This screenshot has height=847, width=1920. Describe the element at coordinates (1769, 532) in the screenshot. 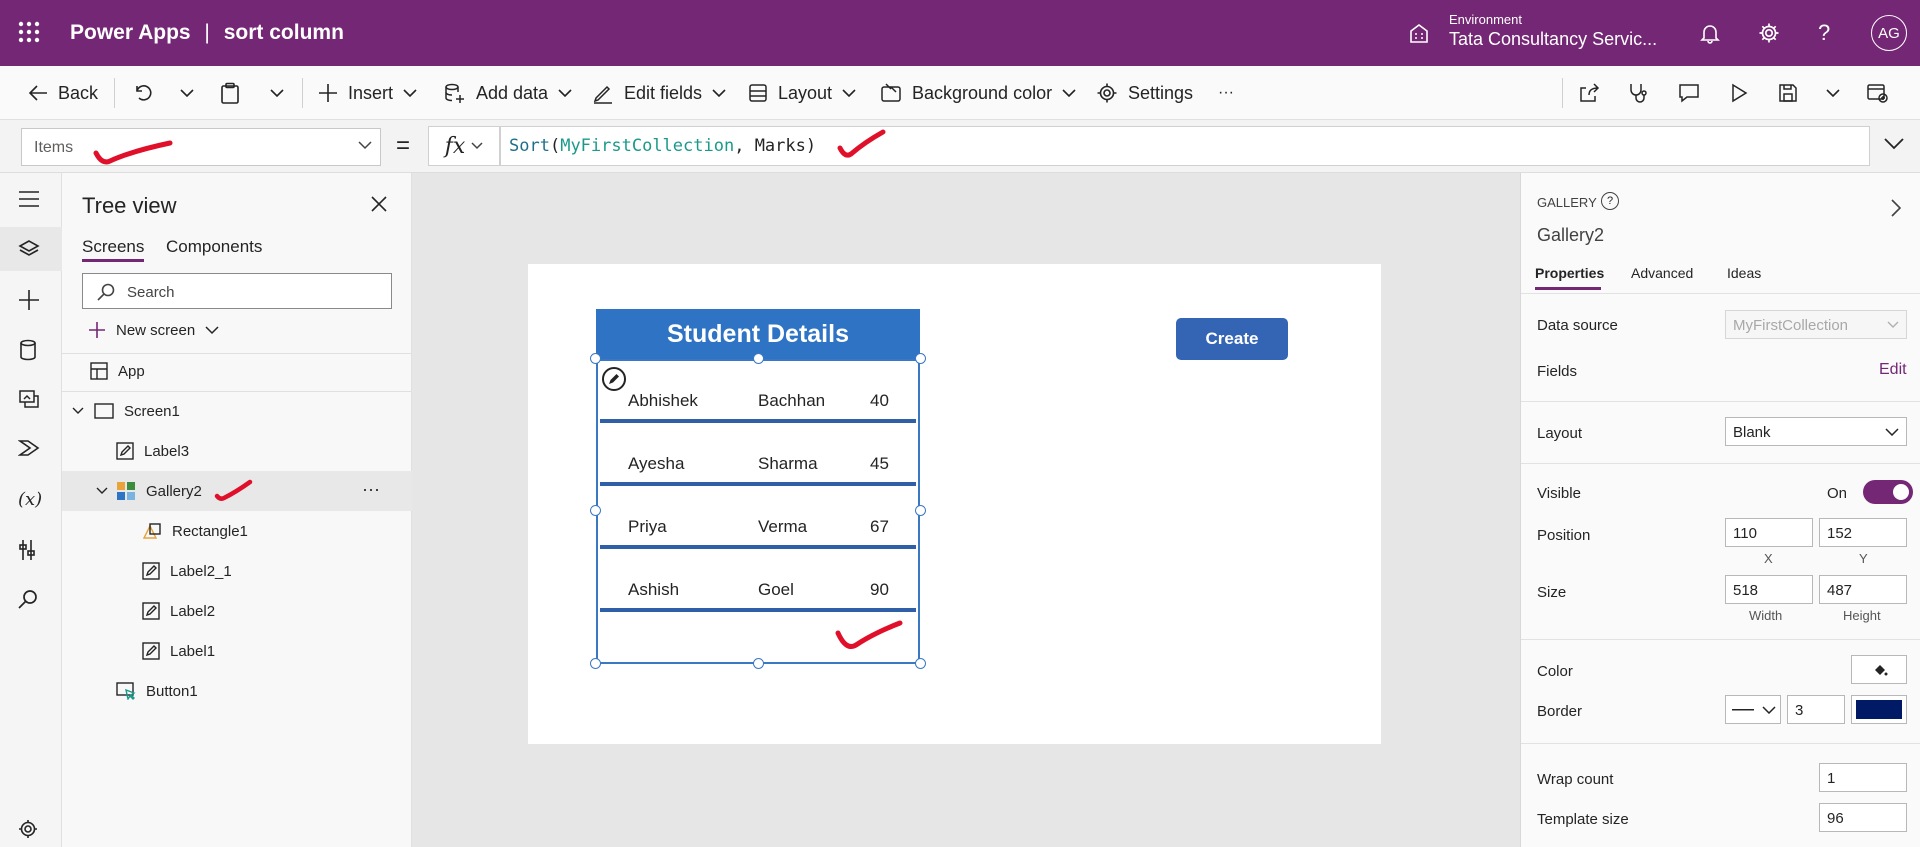

I see `position-x-input: 110` at that location.